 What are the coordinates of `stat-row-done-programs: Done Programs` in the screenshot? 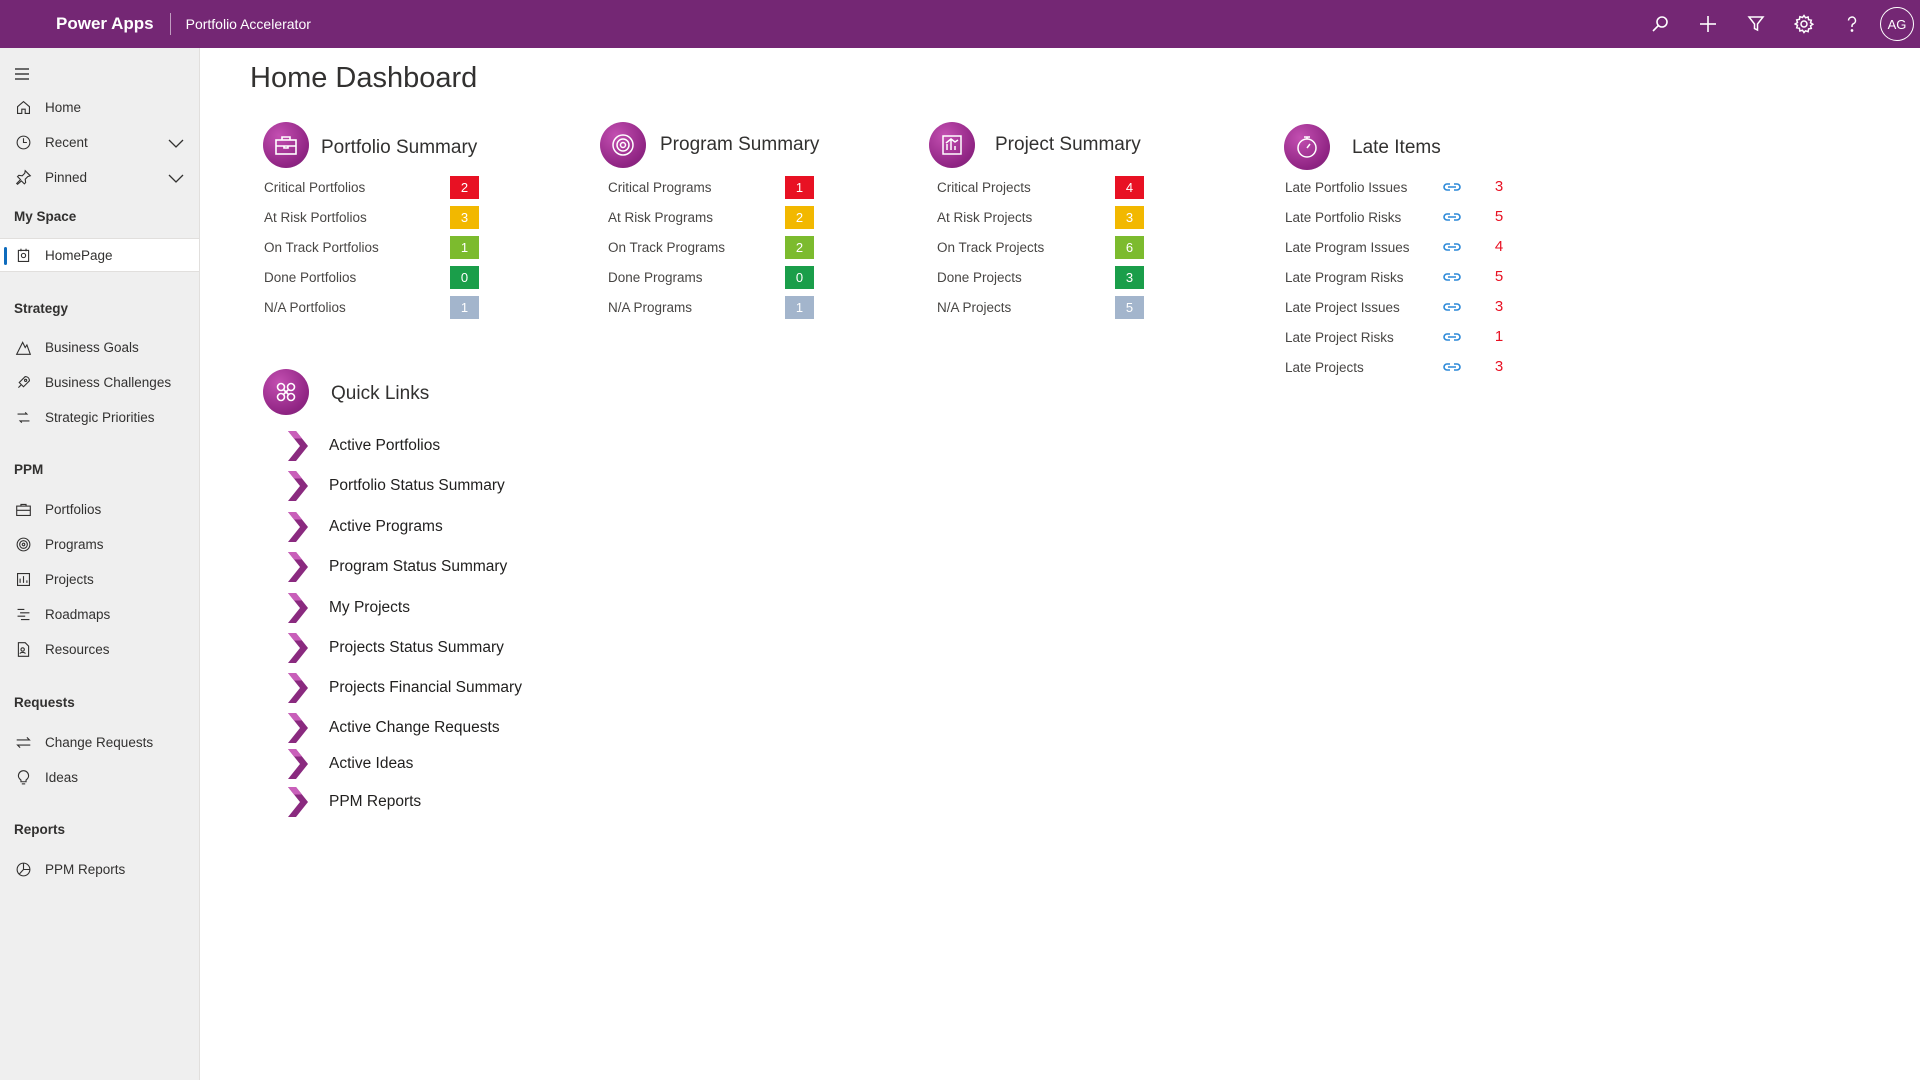 It's located at (655, 277).